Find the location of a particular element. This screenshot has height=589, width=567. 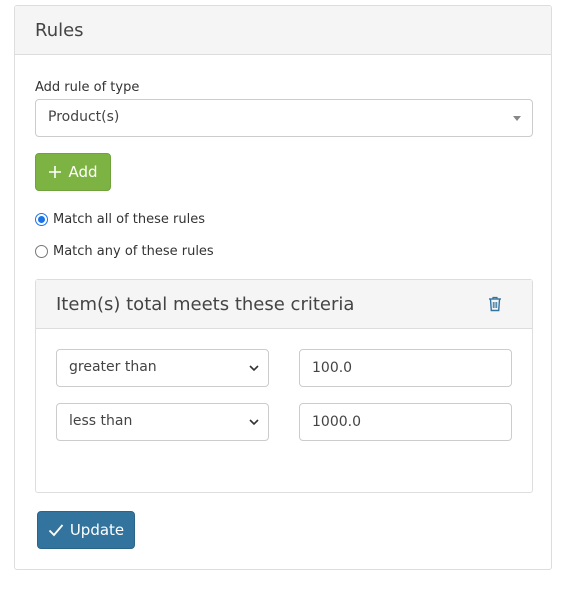

condition-value-input-2: 1000.0 is located at coordinates (405, 422).